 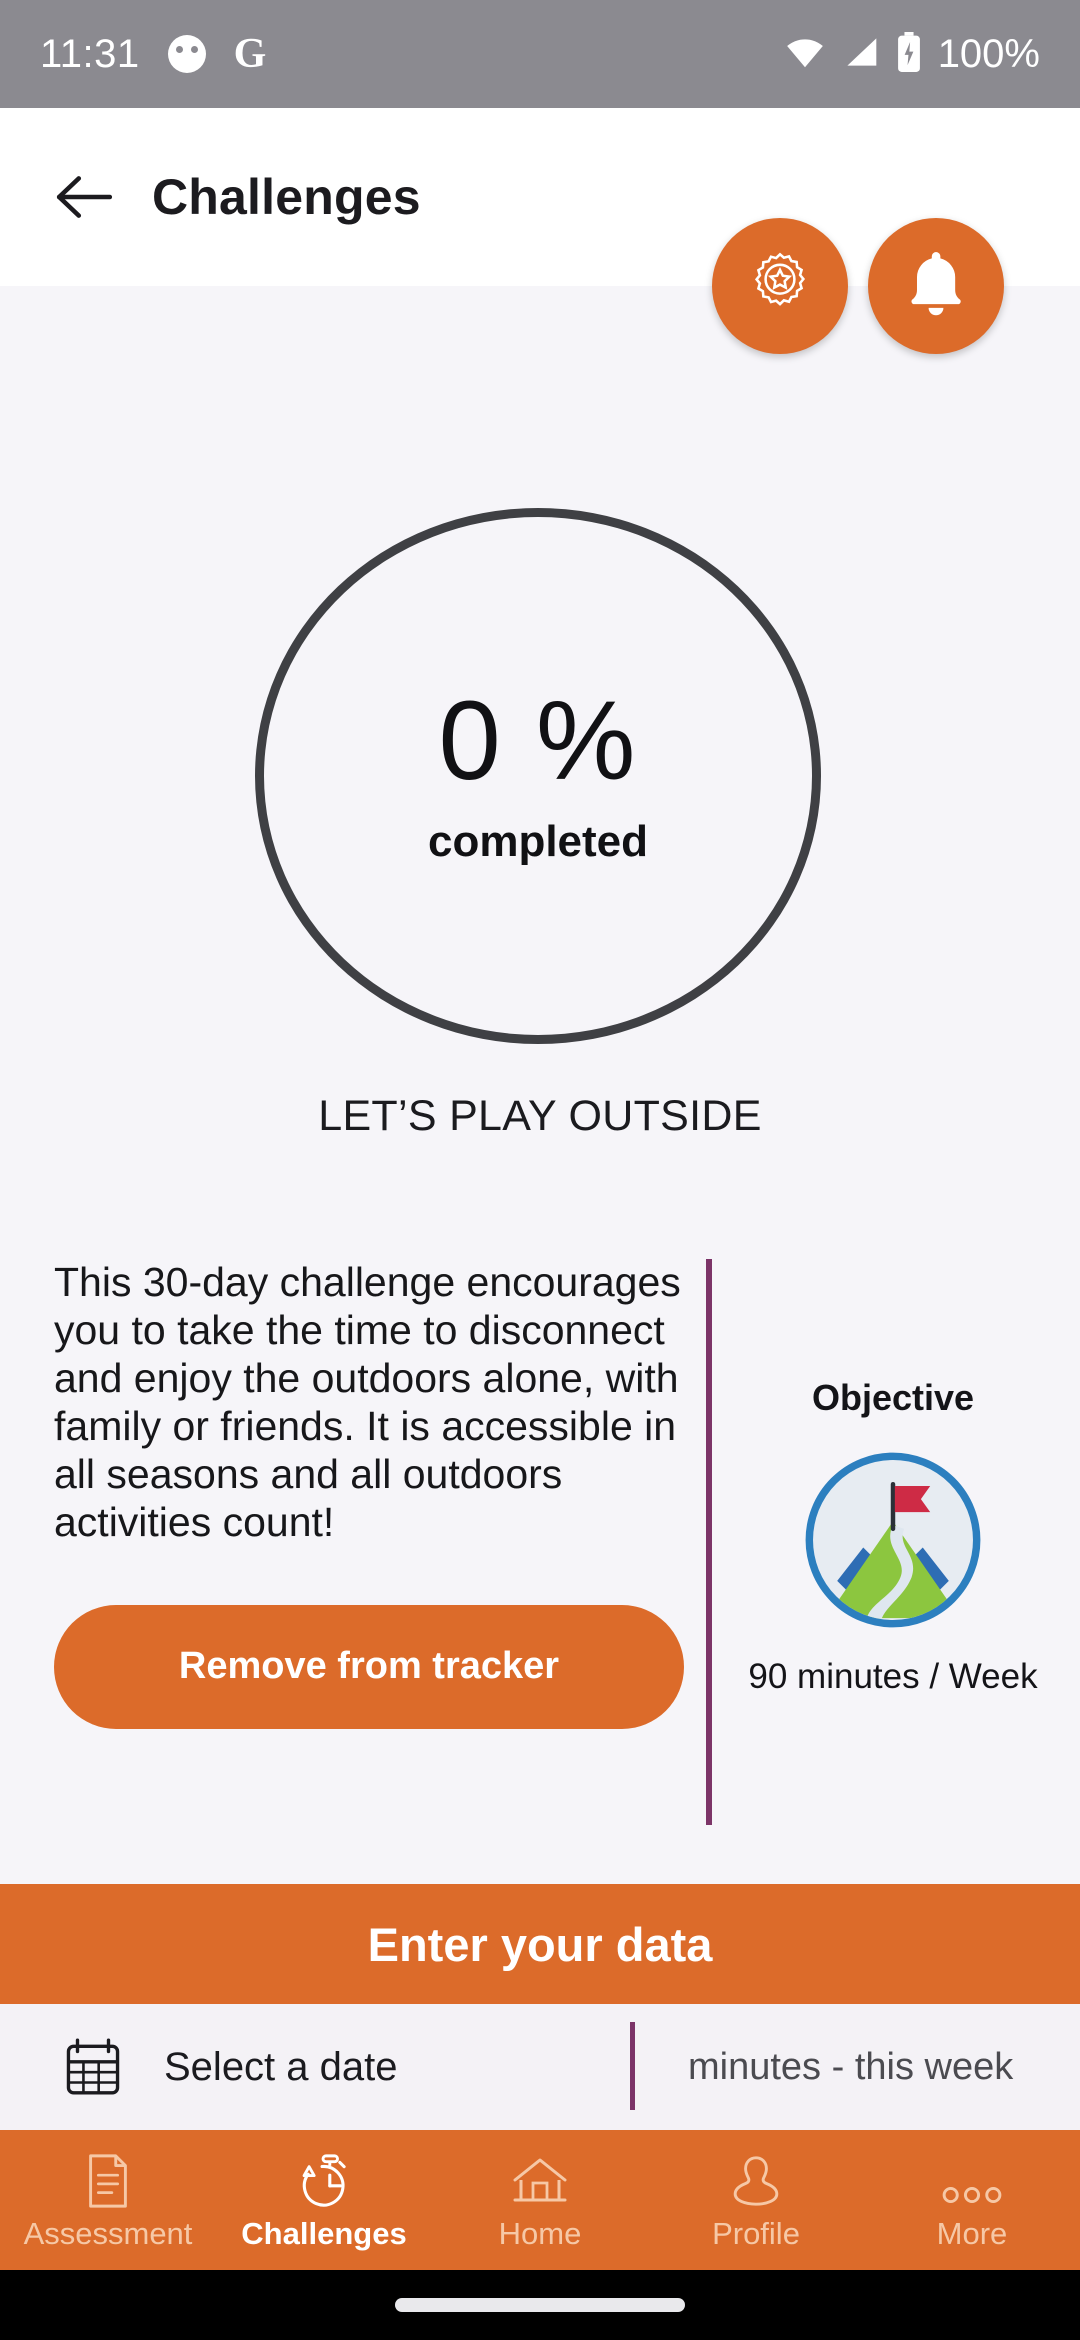 I want to click on person-icon, so click(x=756, y=2179).